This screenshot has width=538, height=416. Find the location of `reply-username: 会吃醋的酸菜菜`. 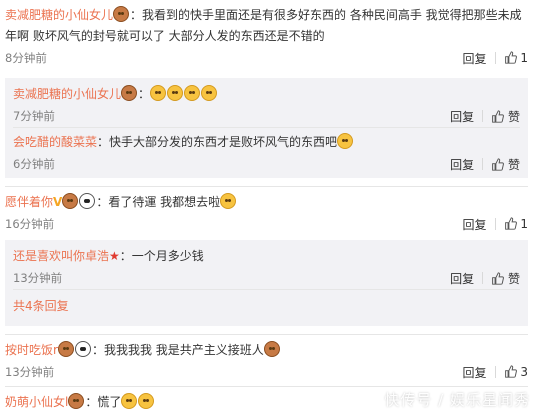

reply-username: 会吃醋的酸菜菜 is located at coordinates (55, 142).